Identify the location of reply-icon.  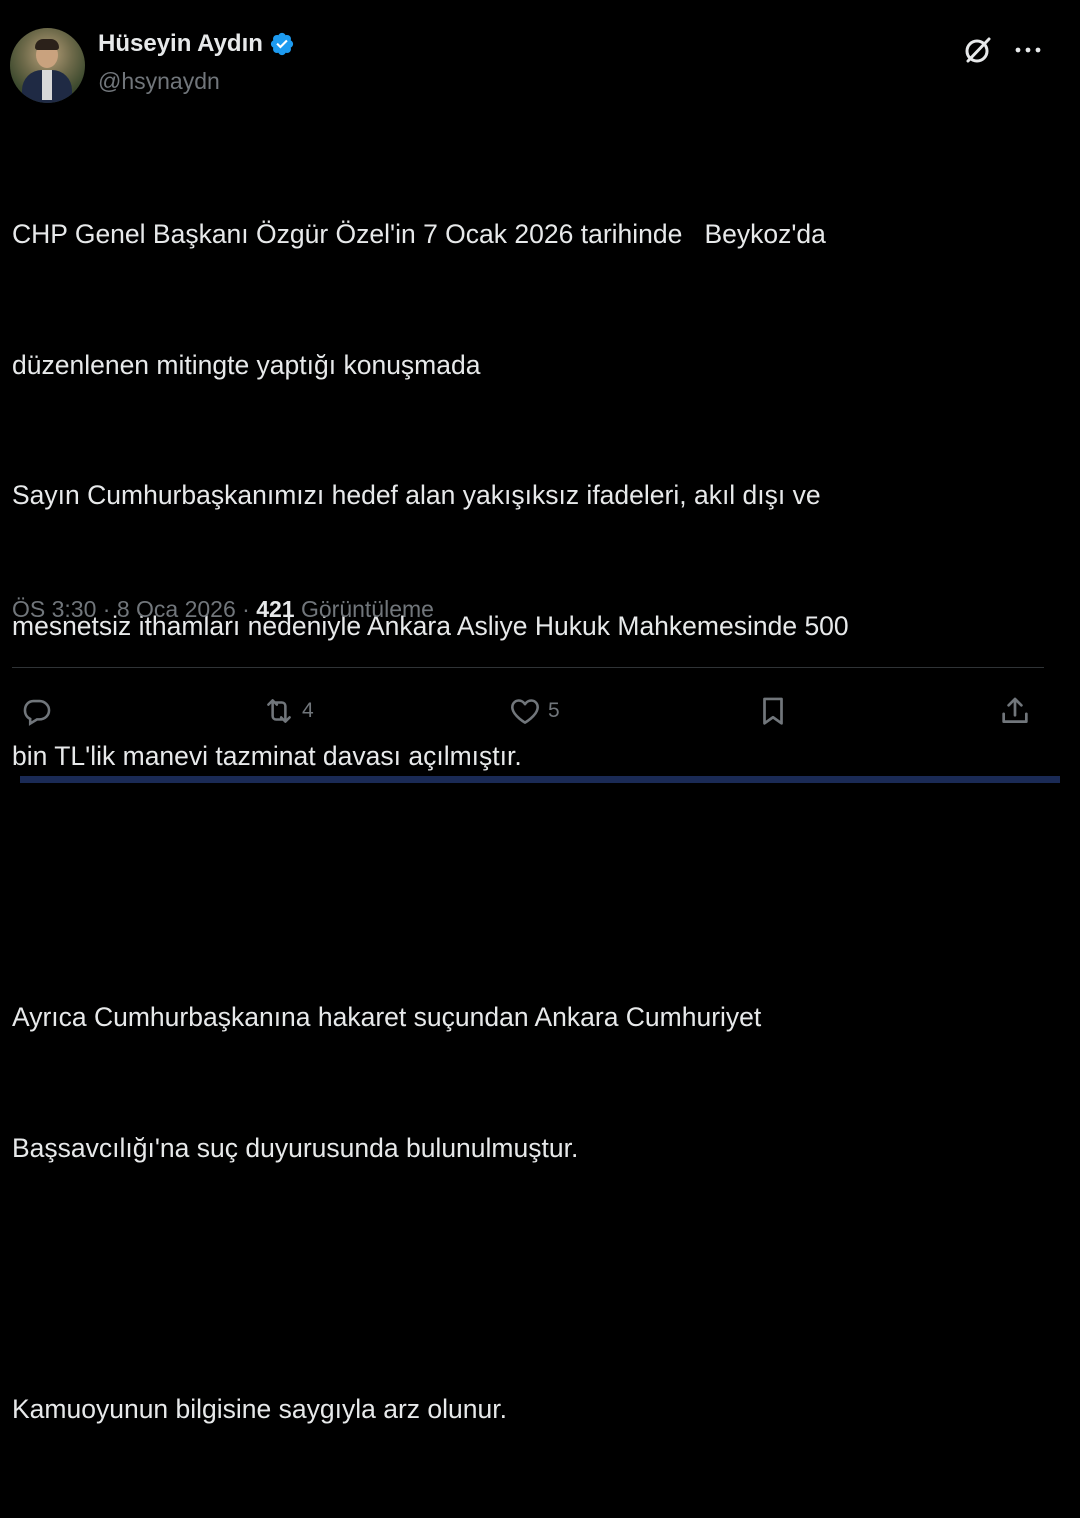
(37, 712).